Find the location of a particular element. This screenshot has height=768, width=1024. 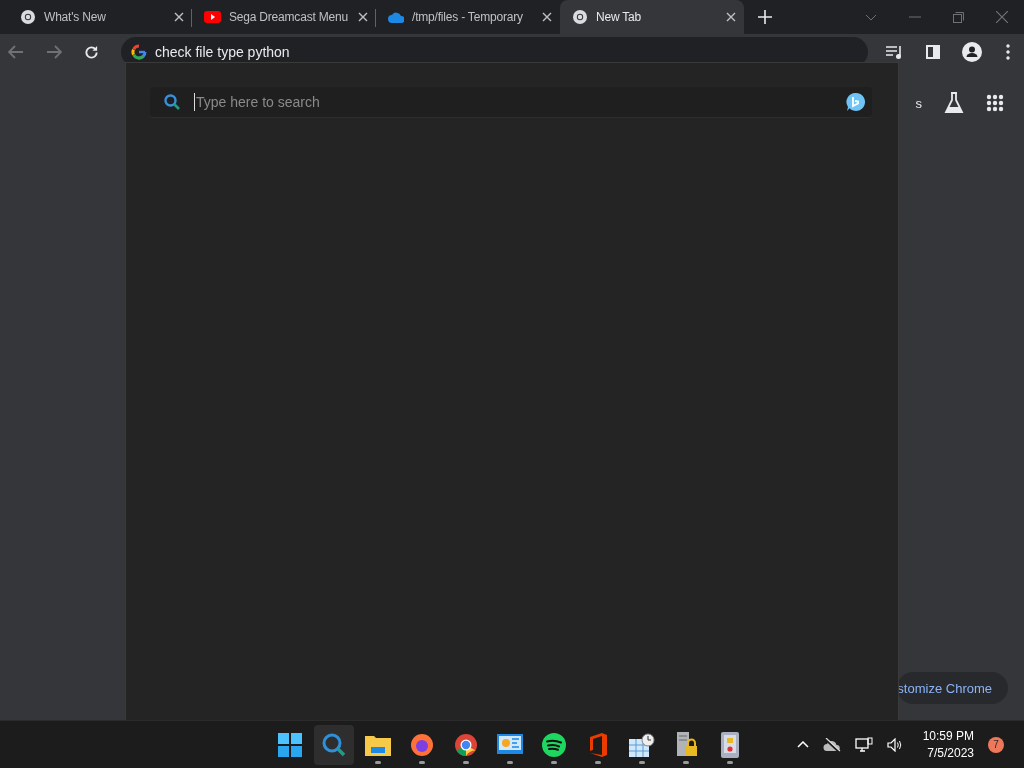

office-icon is located at coordinates (598, 744).